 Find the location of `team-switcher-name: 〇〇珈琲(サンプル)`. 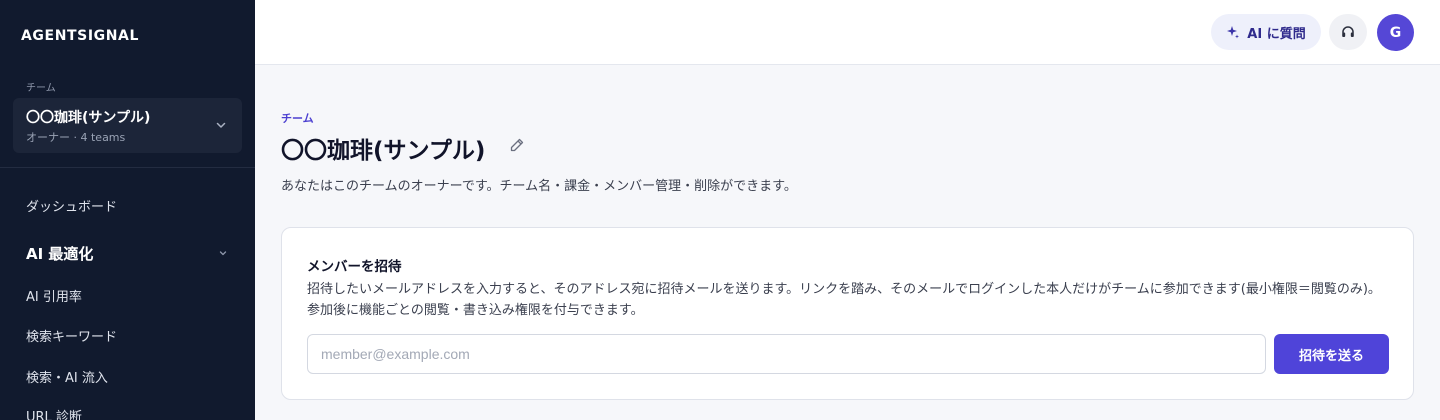

team-switcher-name: 〇〇珈琲(サンプル) is located at coordinates (88, 118).